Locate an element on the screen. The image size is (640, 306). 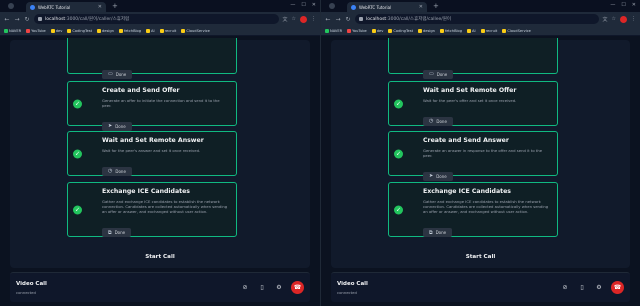
step-title: Create and Send Answer is located at coordinates (466, 140).